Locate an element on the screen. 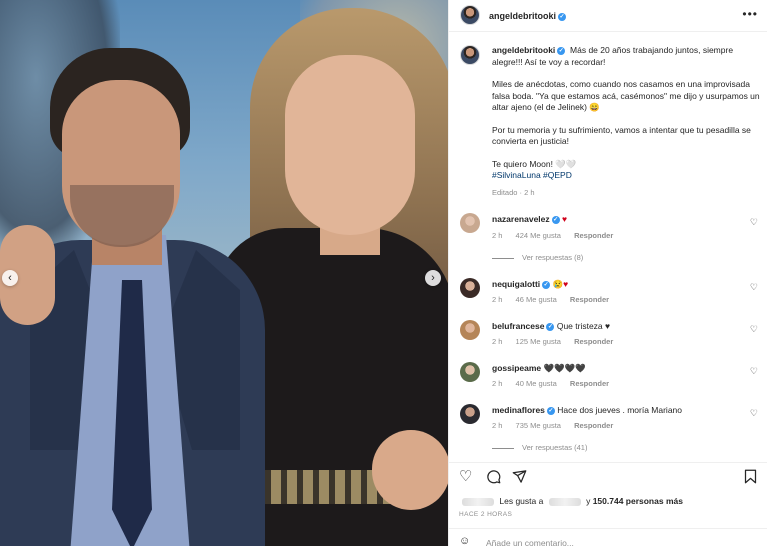 The height and width of the screenshot is (546, 767). post-header: angeldebritooki ✓ ••• is located at coordinates (608, 16).